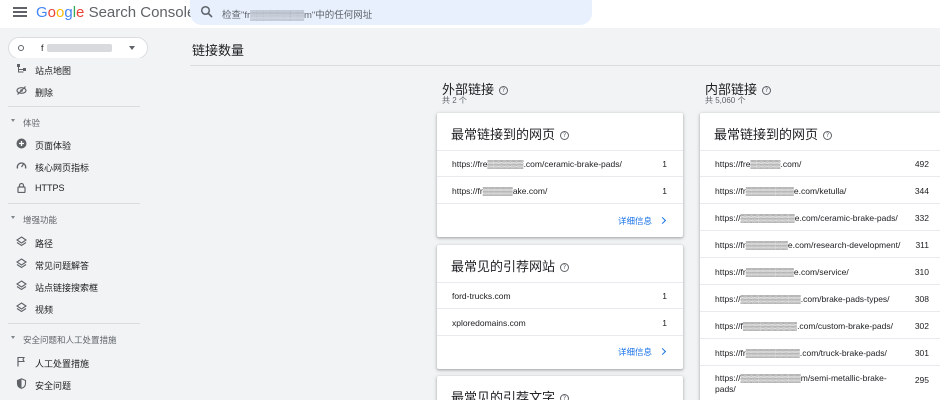 This screenshot has height=400, width=940. I want to click on sidebar-item-faq: 常见问题解答, so click(75, 264).